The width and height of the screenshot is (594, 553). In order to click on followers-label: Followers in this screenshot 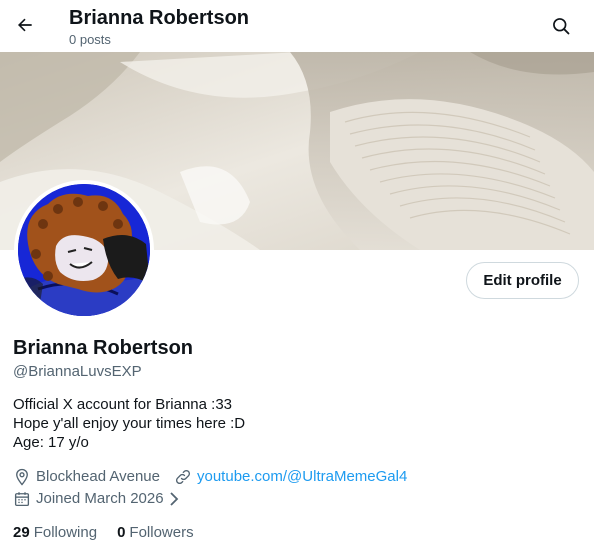, I will do `click(161, 532)`.